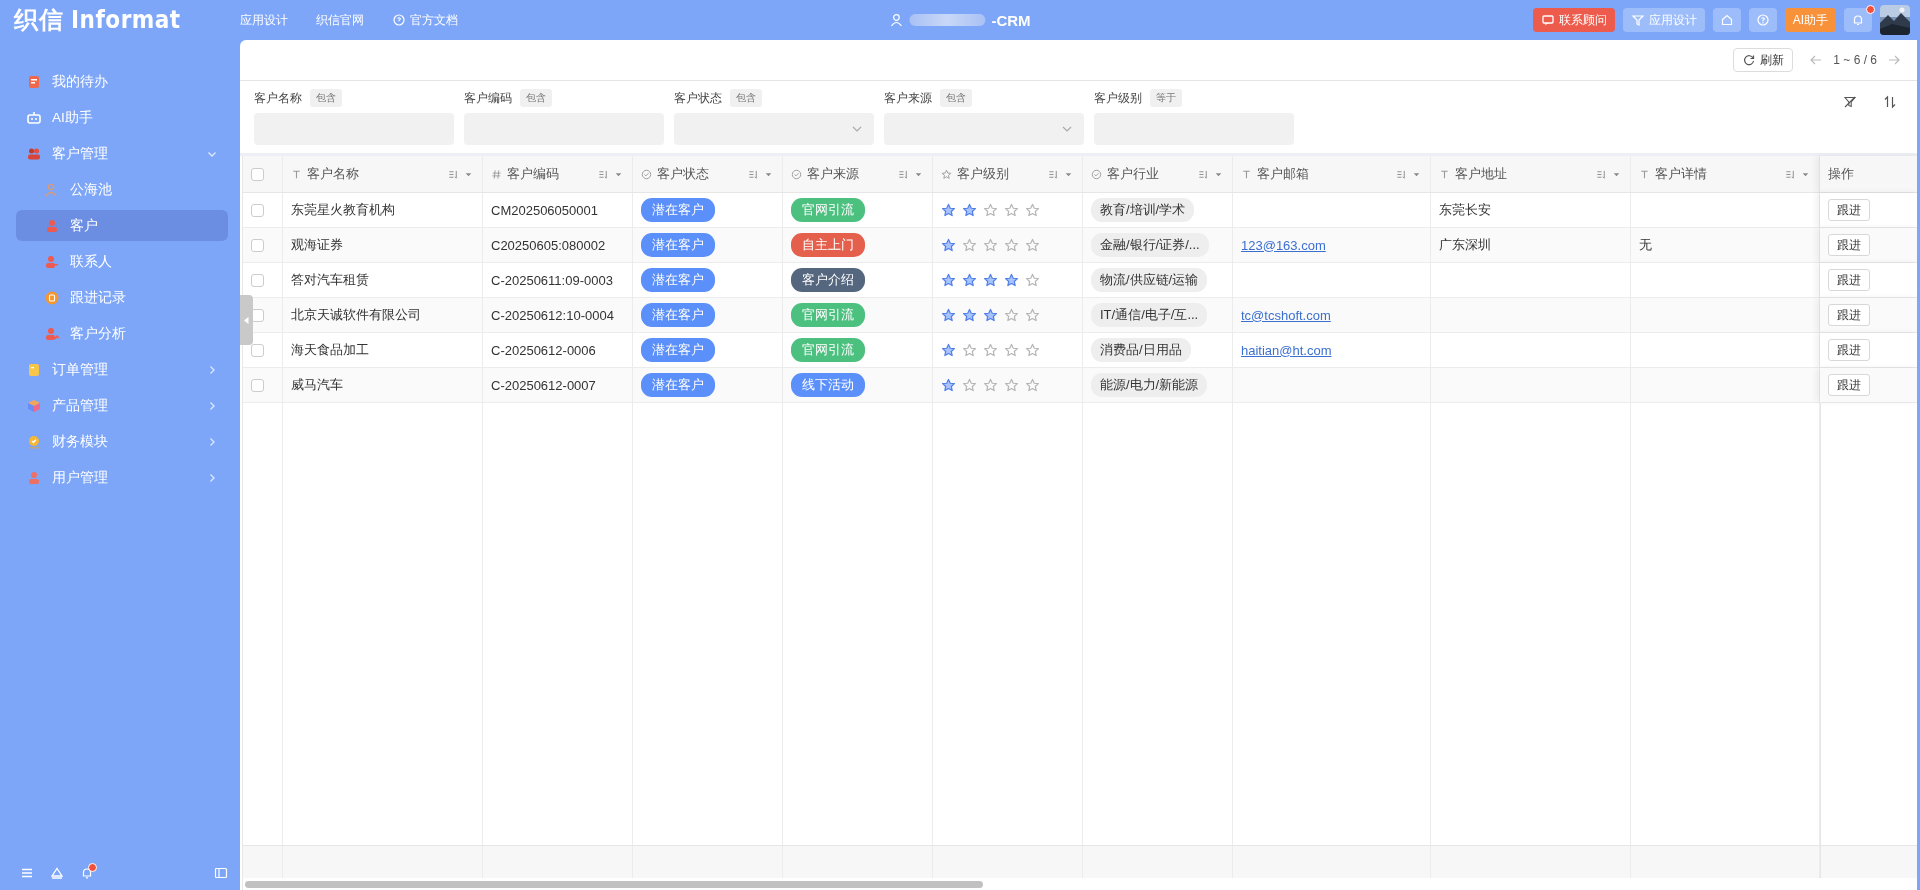 The height and width of the screenshot is (890, 1920). Describe the element at coordinates (356, 315) in the screenshot. I see `table-cell: 北京天诚软件有限公司` at that location.